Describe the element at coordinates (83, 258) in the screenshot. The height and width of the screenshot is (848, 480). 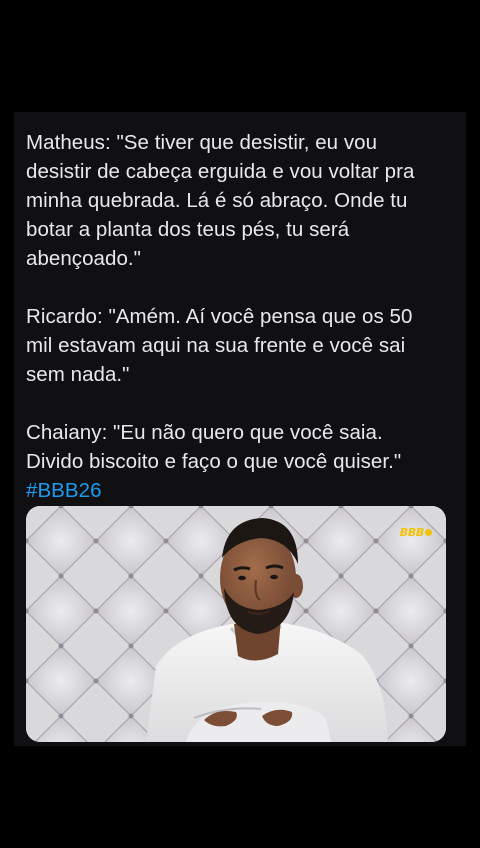
I see `quote-matheus-line: abençoado."` at that location.